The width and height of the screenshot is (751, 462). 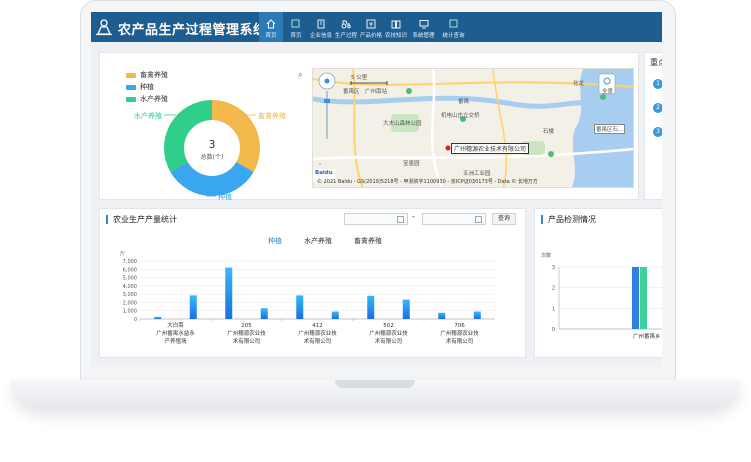 I want to click on legend-label: 畜禽养殖, so click(x=154, y=75).